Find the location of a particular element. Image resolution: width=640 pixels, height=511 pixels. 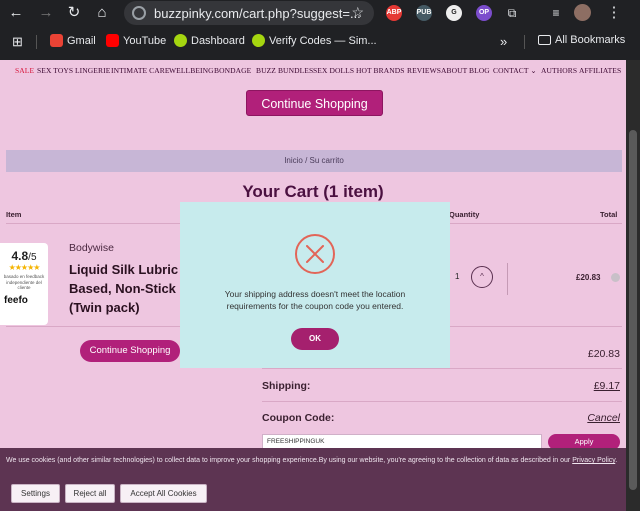

folder-icon is located at coordinates (544, 40).